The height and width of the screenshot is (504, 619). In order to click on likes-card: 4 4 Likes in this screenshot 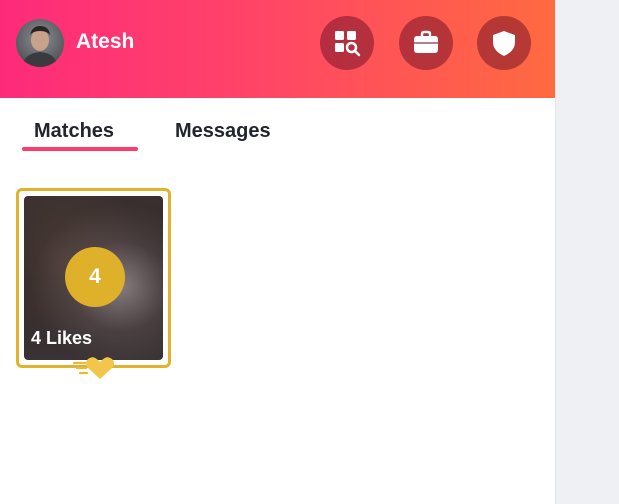, I will do `click(93, 278)`.